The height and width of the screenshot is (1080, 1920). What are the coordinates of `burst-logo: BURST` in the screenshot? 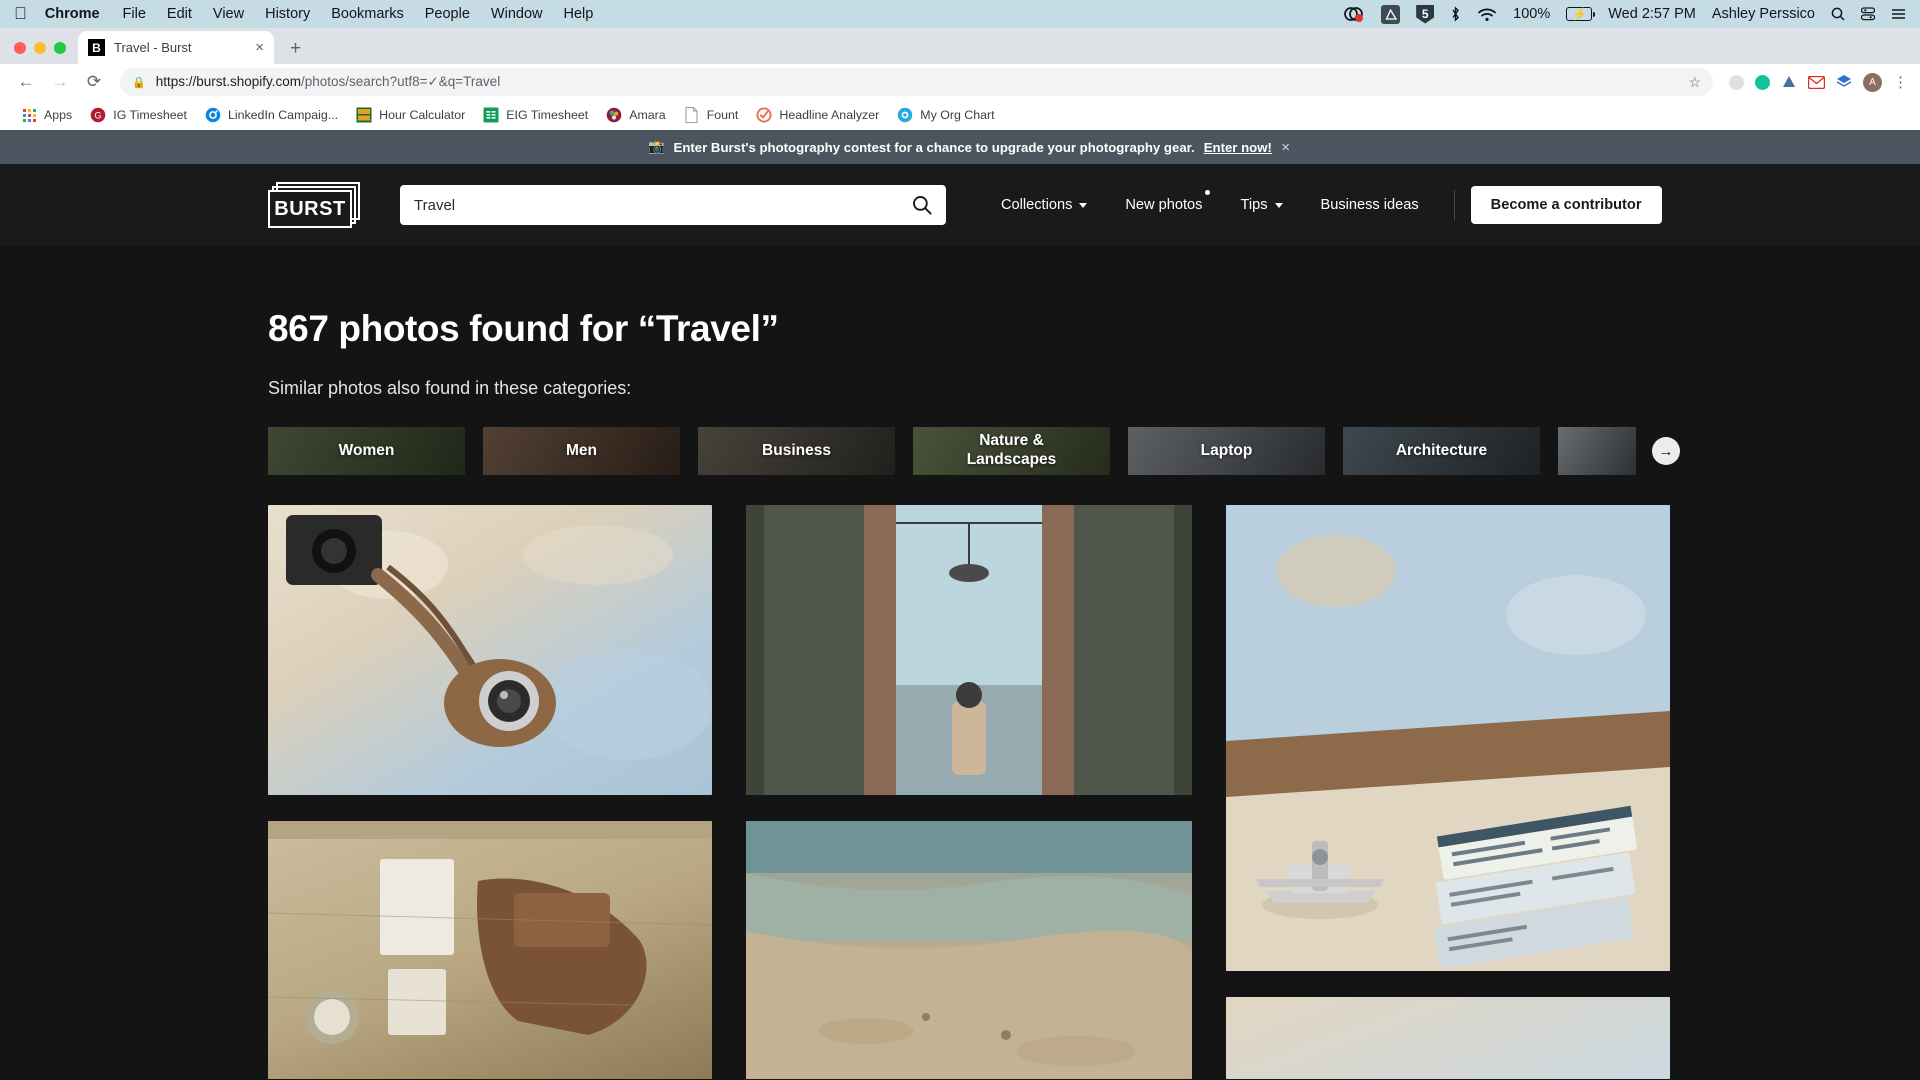 It's located at (314, 205).